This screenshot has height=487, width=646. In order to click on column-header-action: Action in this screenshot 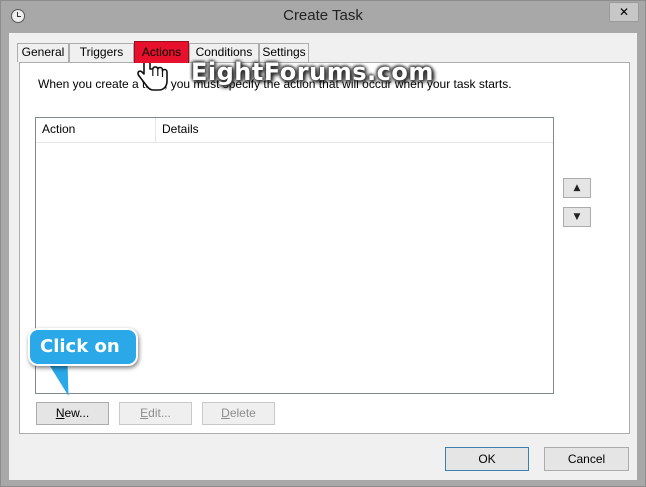, I will do `click(96, 130)`.